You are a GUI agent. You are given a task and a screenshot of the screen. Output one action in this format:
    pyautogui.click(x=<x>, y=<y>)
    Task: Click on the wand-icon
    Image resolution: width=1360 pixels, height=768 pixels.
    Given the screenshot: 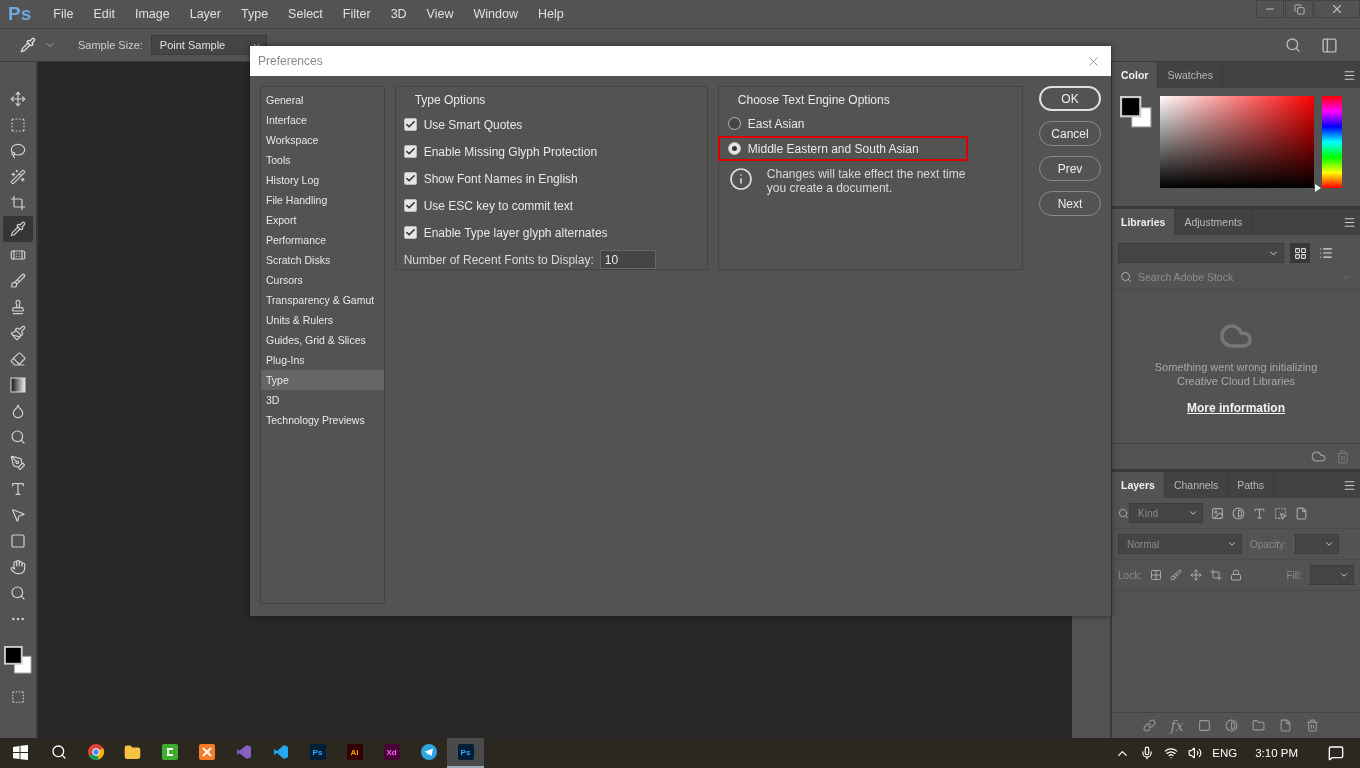 What is the action you would take?
    pyautogui.click(x=17, y=177)
    